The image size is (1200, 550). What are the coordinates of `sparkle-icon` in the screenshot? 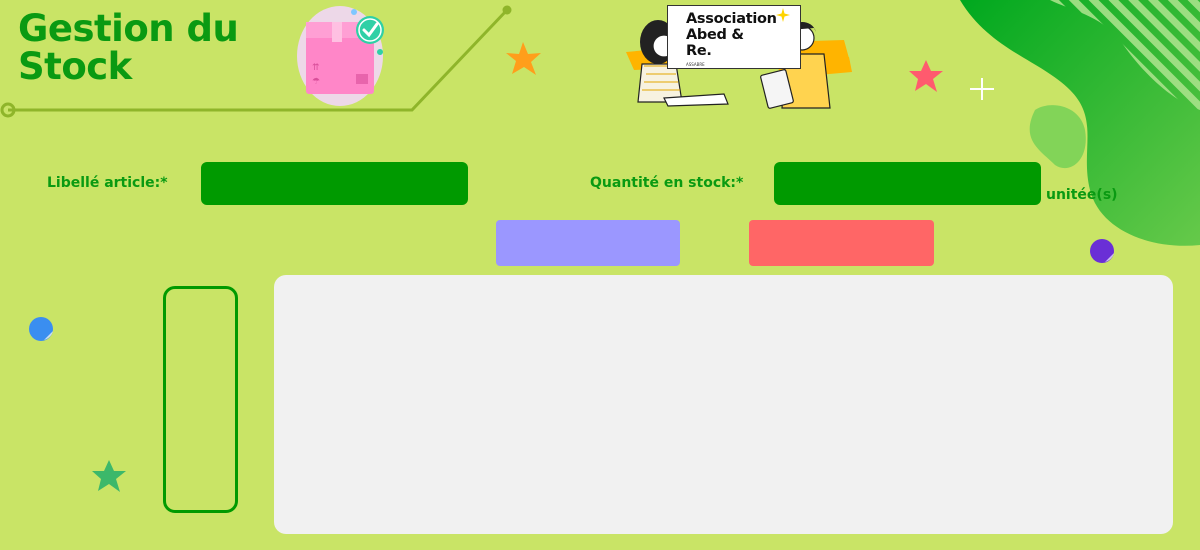 It's located at (783, 15).